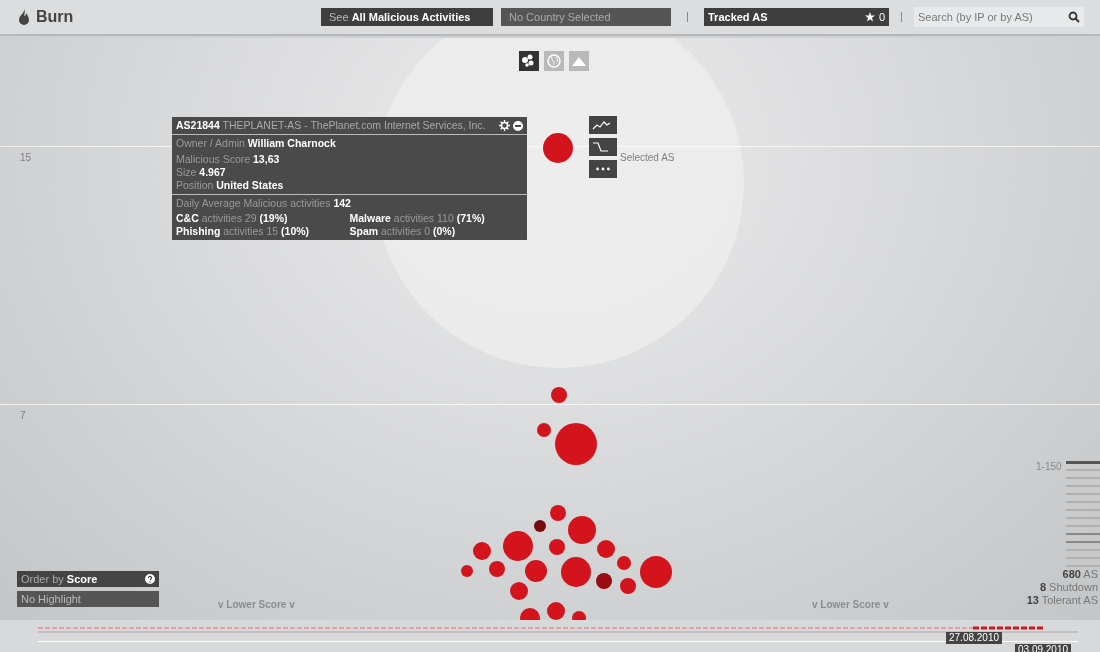 This screenshot has width=1100, height=652. I want to click on axis-label: 15, so click(26, 158).